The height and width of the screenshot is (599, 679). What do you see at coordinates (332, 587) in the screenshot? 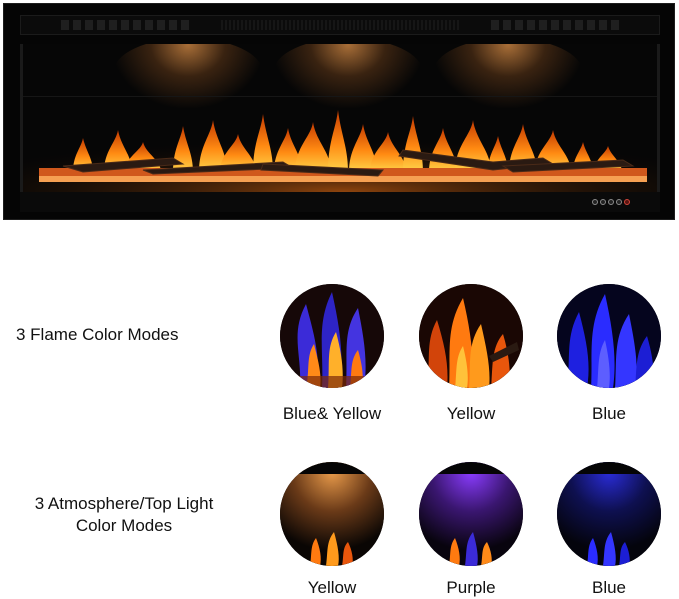
I see `light-mode-label: Yellow` at bounding box center [332, 587].